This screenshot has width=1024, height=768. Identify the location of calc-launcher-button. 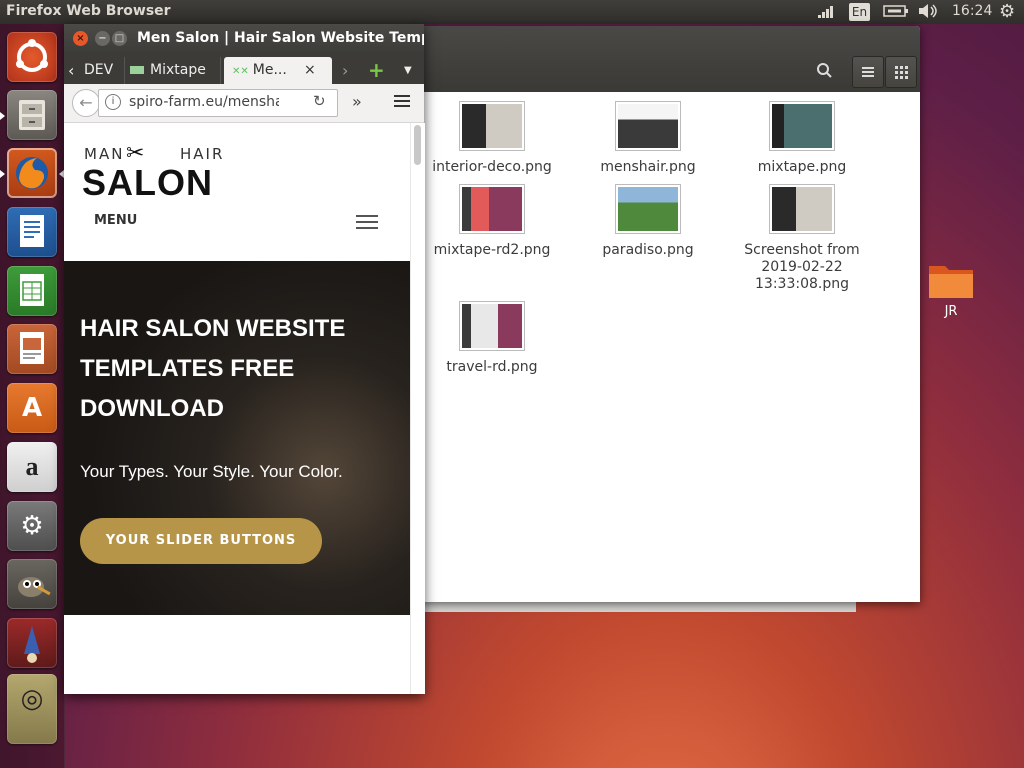
(32, 291).